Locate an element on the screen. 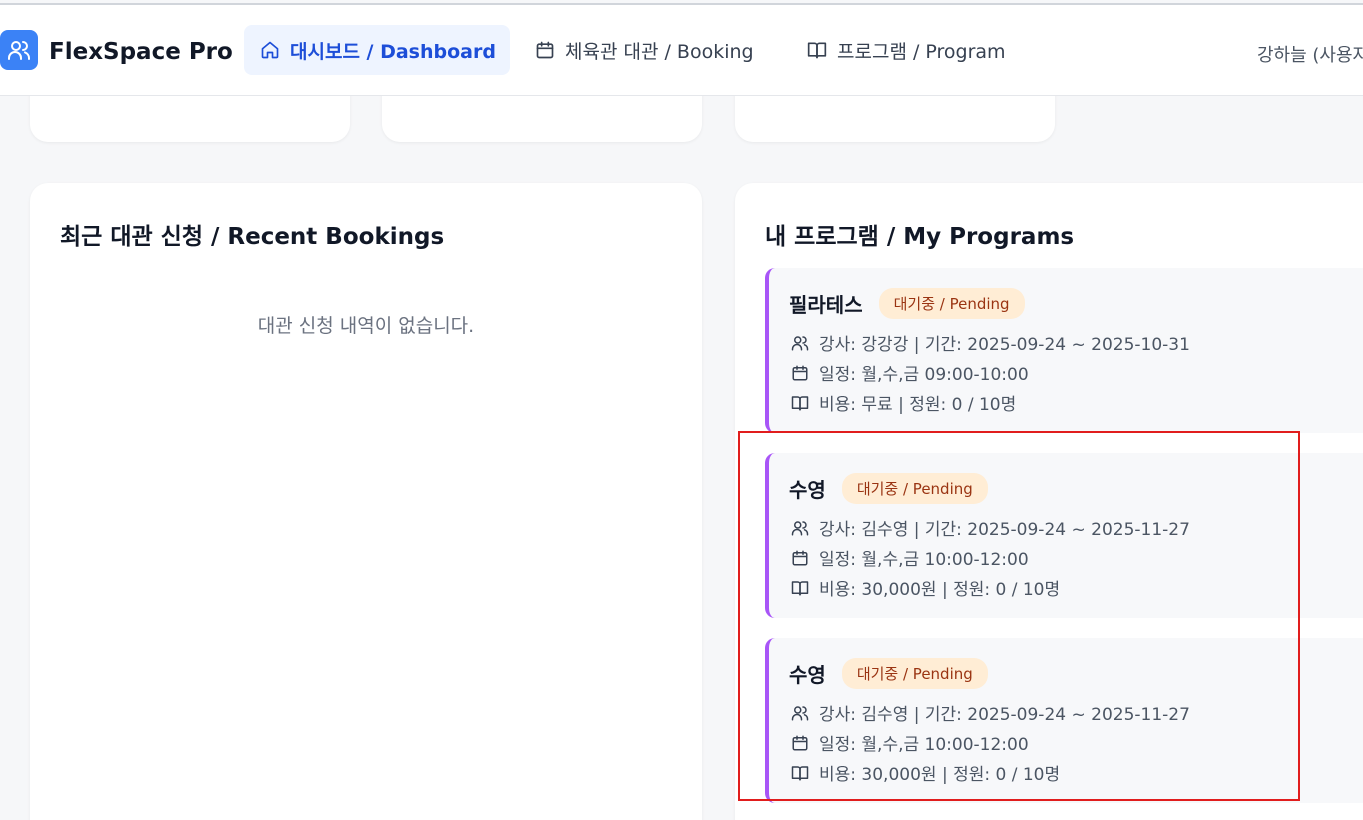 The image size is (1363, 820). app-logo is located at coordinates (19, 50).